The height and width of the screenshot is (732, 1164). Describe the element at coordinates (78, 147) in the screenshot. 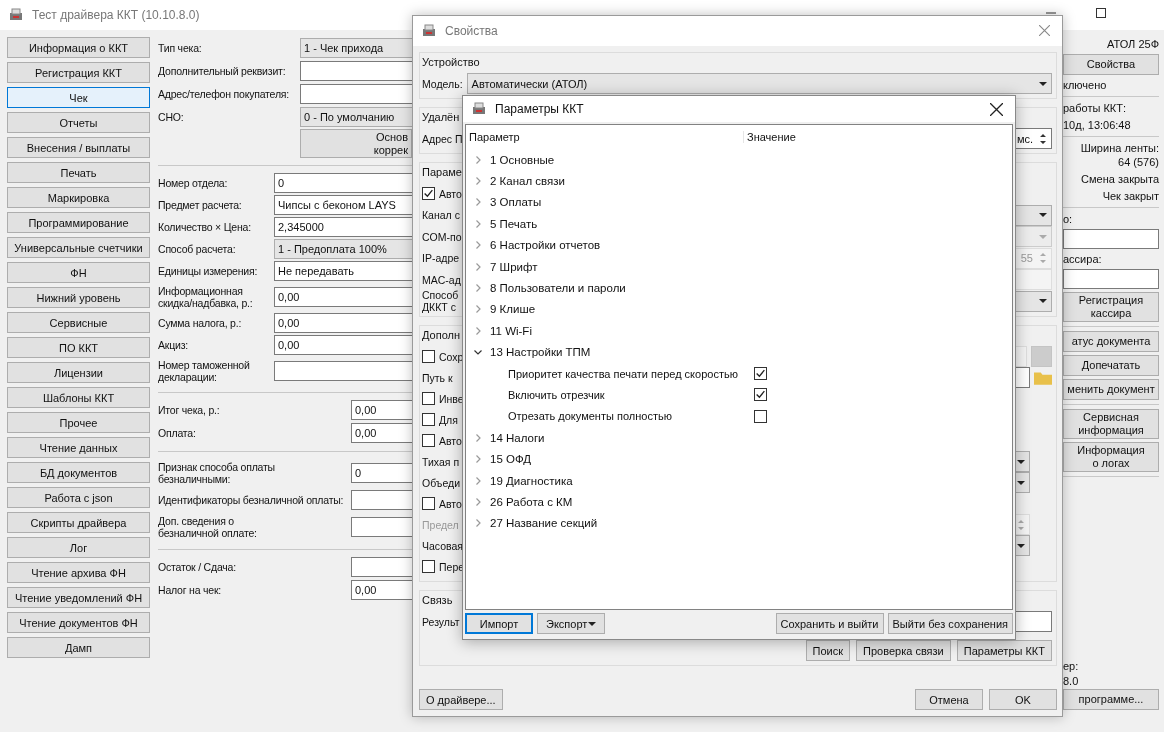

I see `nav-button: Внесения / выплаты` at that location.